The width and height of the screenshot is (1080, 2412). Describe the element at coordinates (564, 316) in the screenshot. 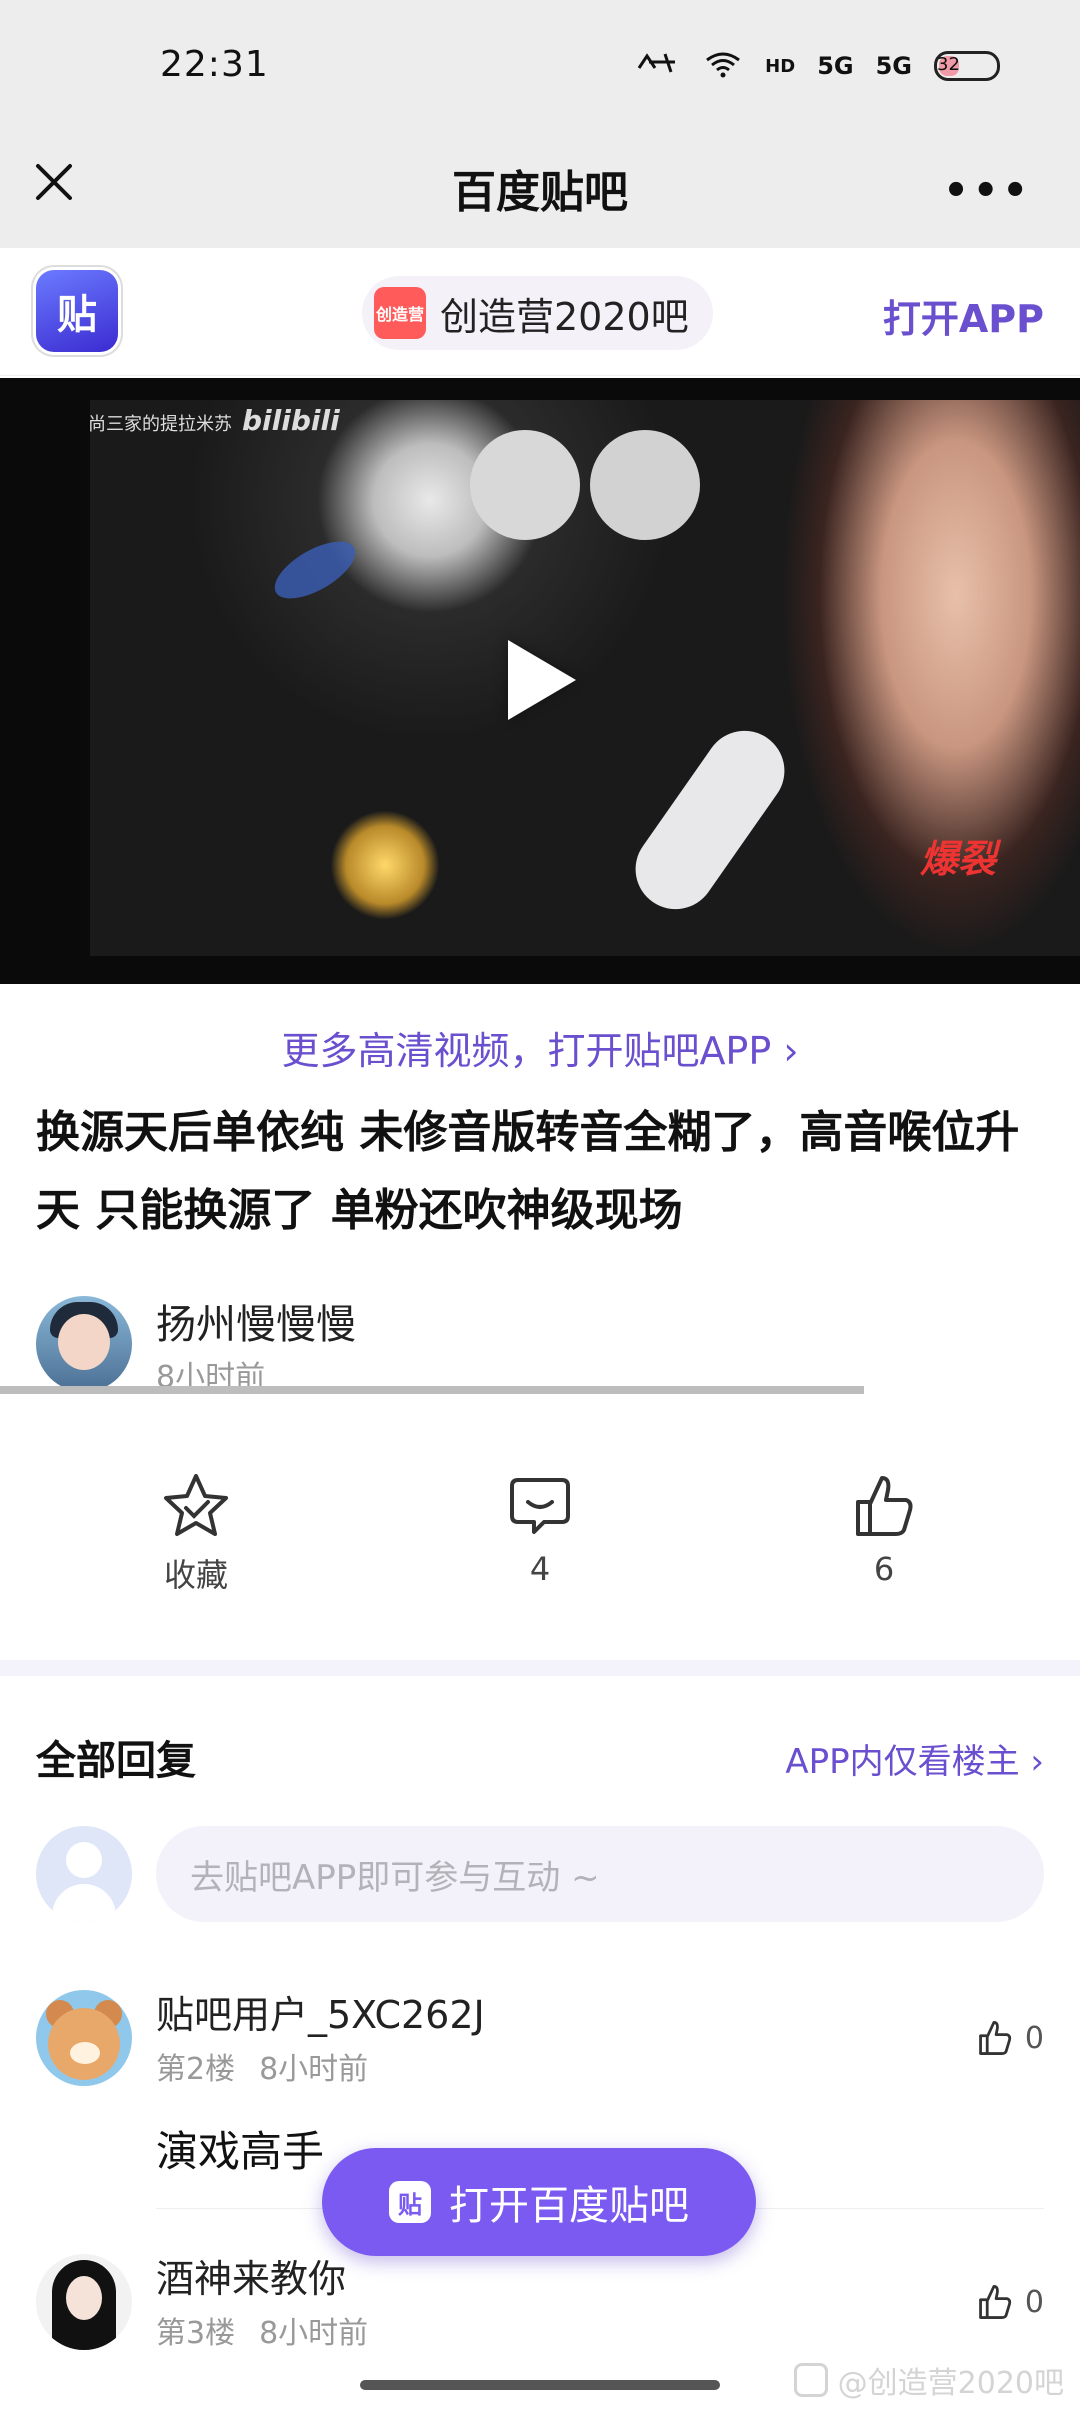

I see `forum-name: 创造营2020吧` at that location.